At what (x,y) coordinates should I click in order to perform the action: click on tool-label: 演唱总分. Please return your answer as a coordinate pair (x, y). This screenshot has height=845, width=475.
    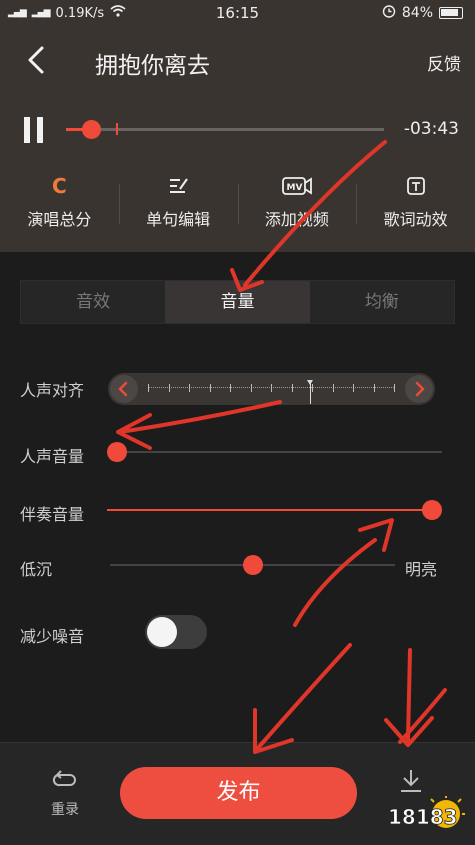
    Looking at the image, I should click on (59, 219).